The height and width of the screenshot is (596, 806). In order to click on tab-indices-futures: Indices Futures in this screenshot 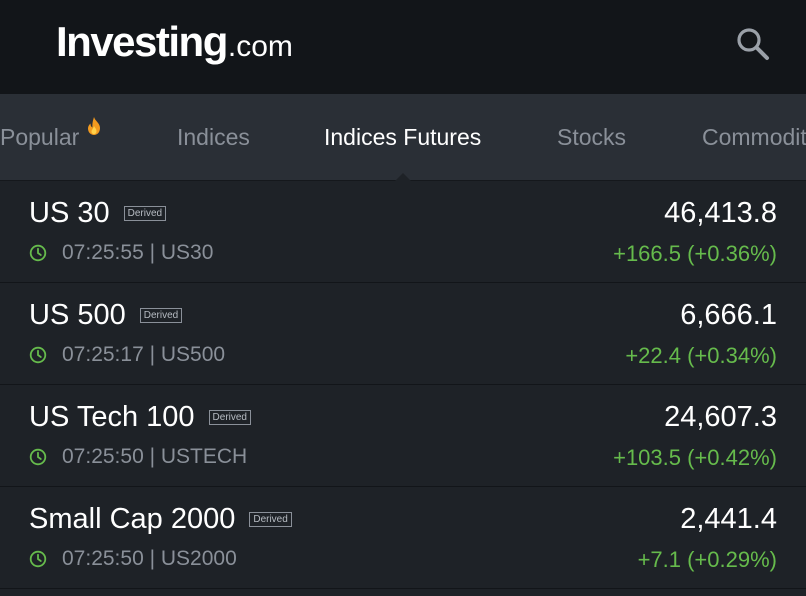, I will do `click(402, 137)`.